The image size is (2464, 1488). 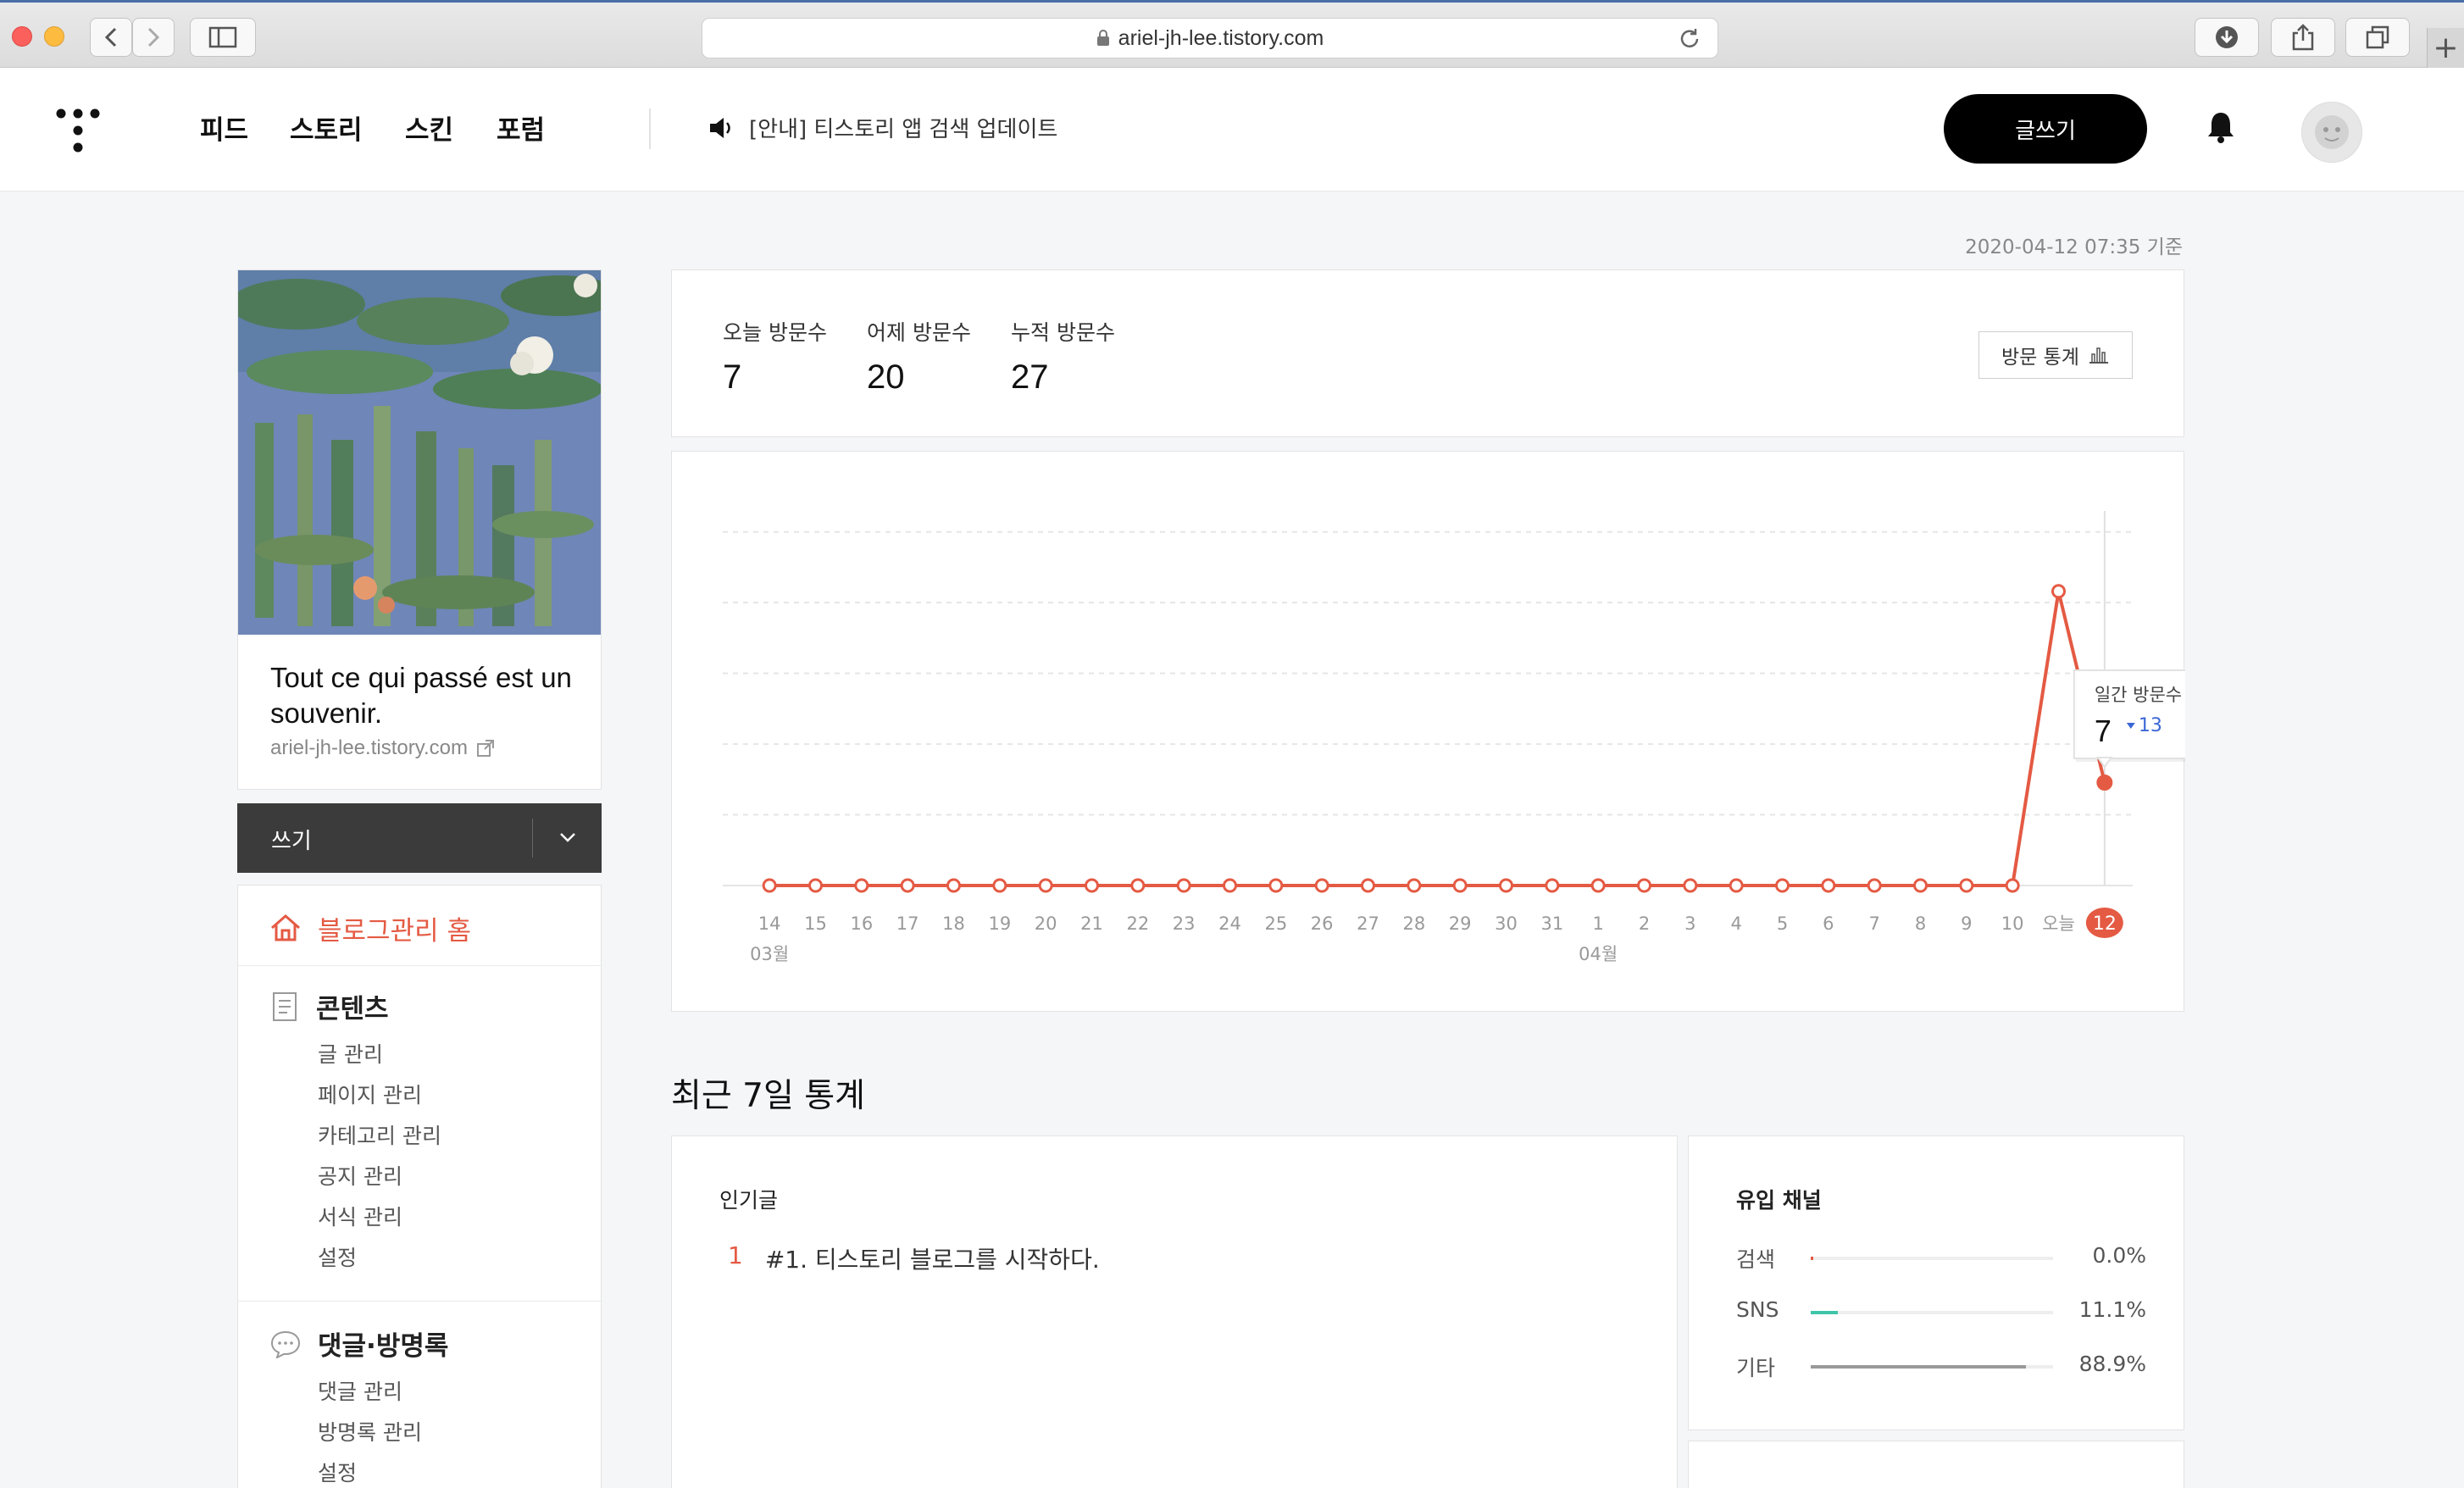 I want to click on visitor-summary-card: 오늘 방문수 7 어제 방문수 20 누적 방문수 27 방문 통계, so click(x=1428, y=353).